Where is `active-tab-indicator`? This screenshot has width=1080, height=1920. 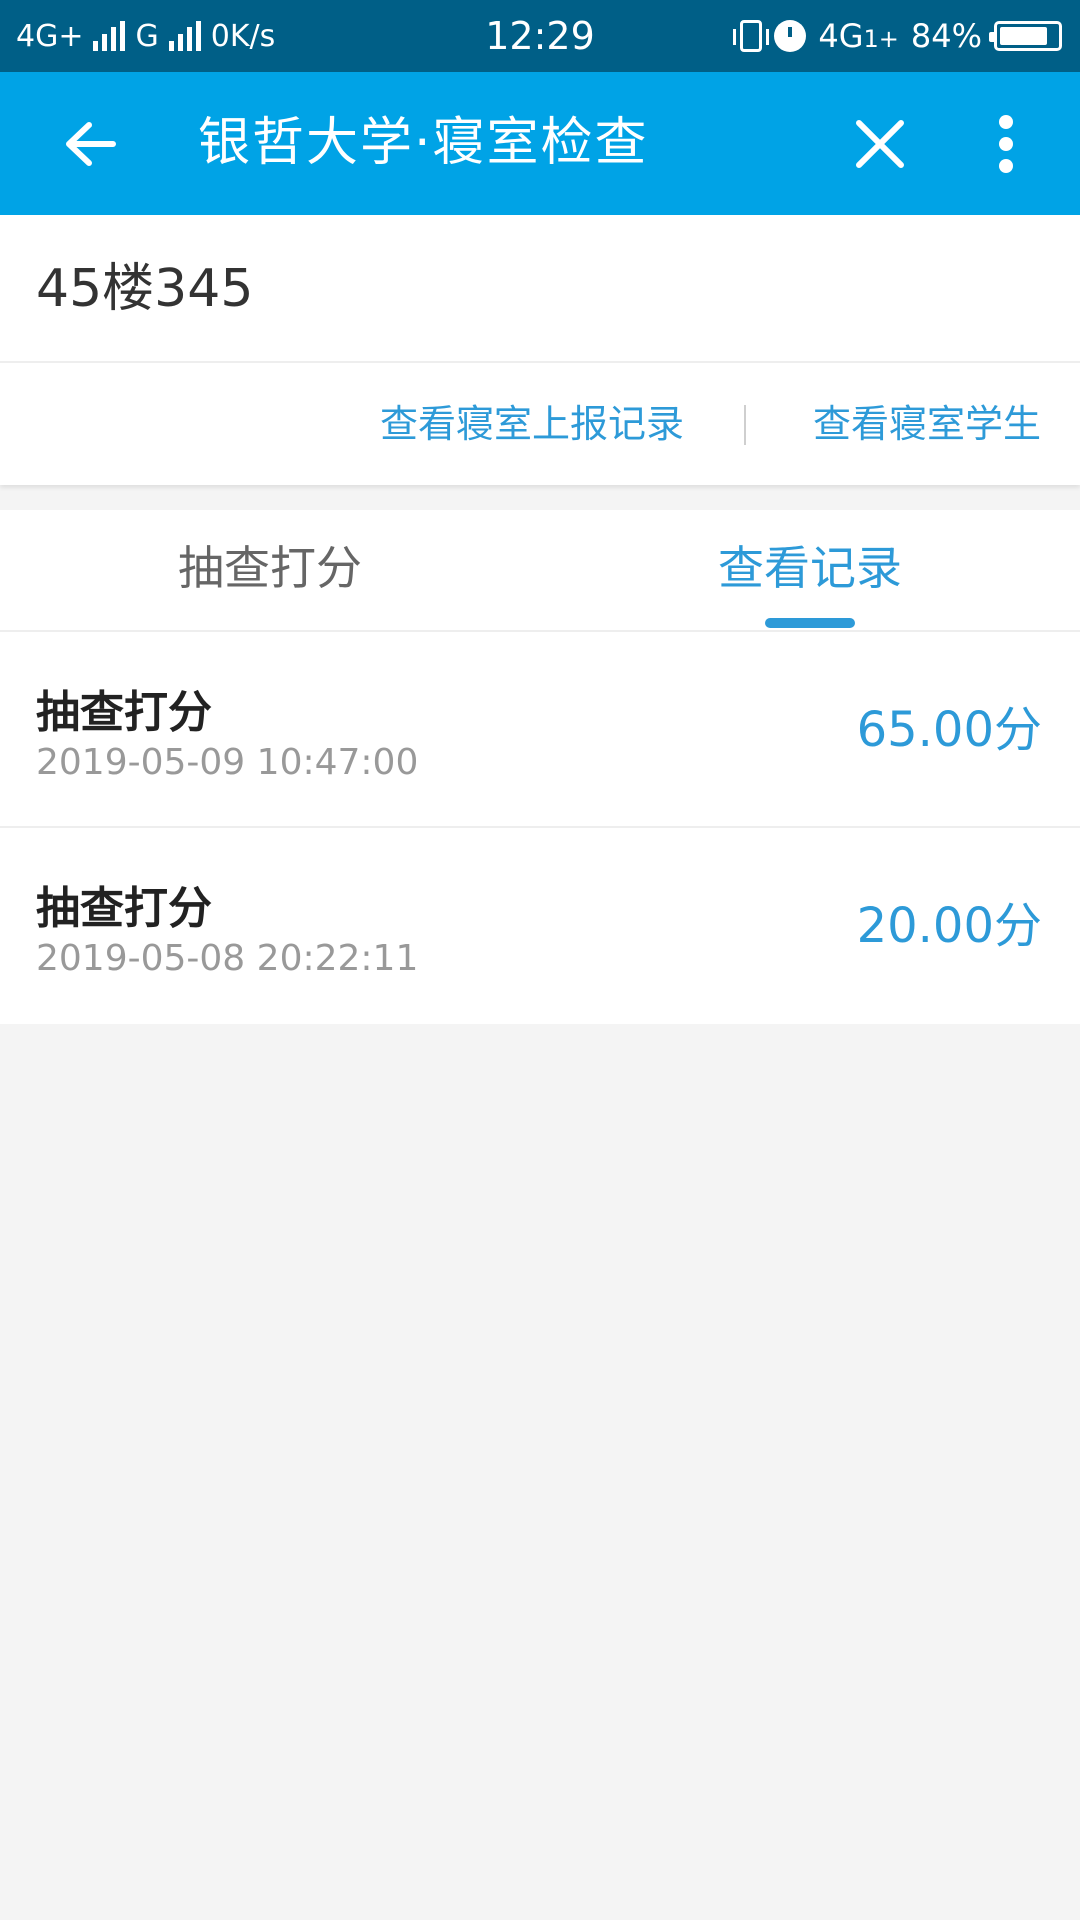
active-tab-indicator is located at coordinates (810, 623).